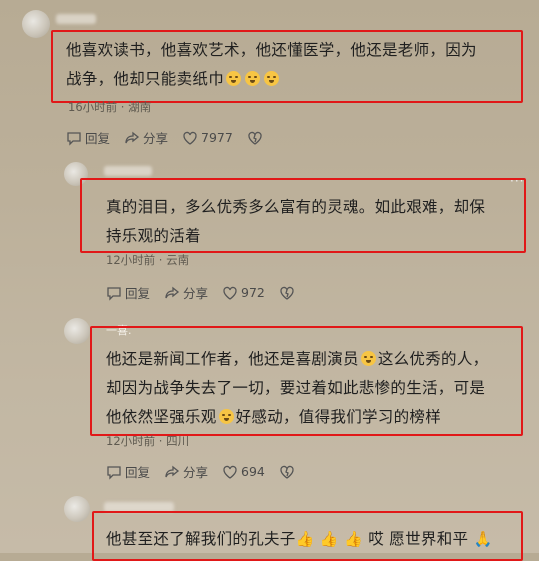 This screenshot has width=539, height=561. What do you see at coordinates (274, 417) in the screenshot?
I see `comment-line: 他依然坚强乐观 好感动，值得我们学习的榜样` at bounding box center [274, 417].